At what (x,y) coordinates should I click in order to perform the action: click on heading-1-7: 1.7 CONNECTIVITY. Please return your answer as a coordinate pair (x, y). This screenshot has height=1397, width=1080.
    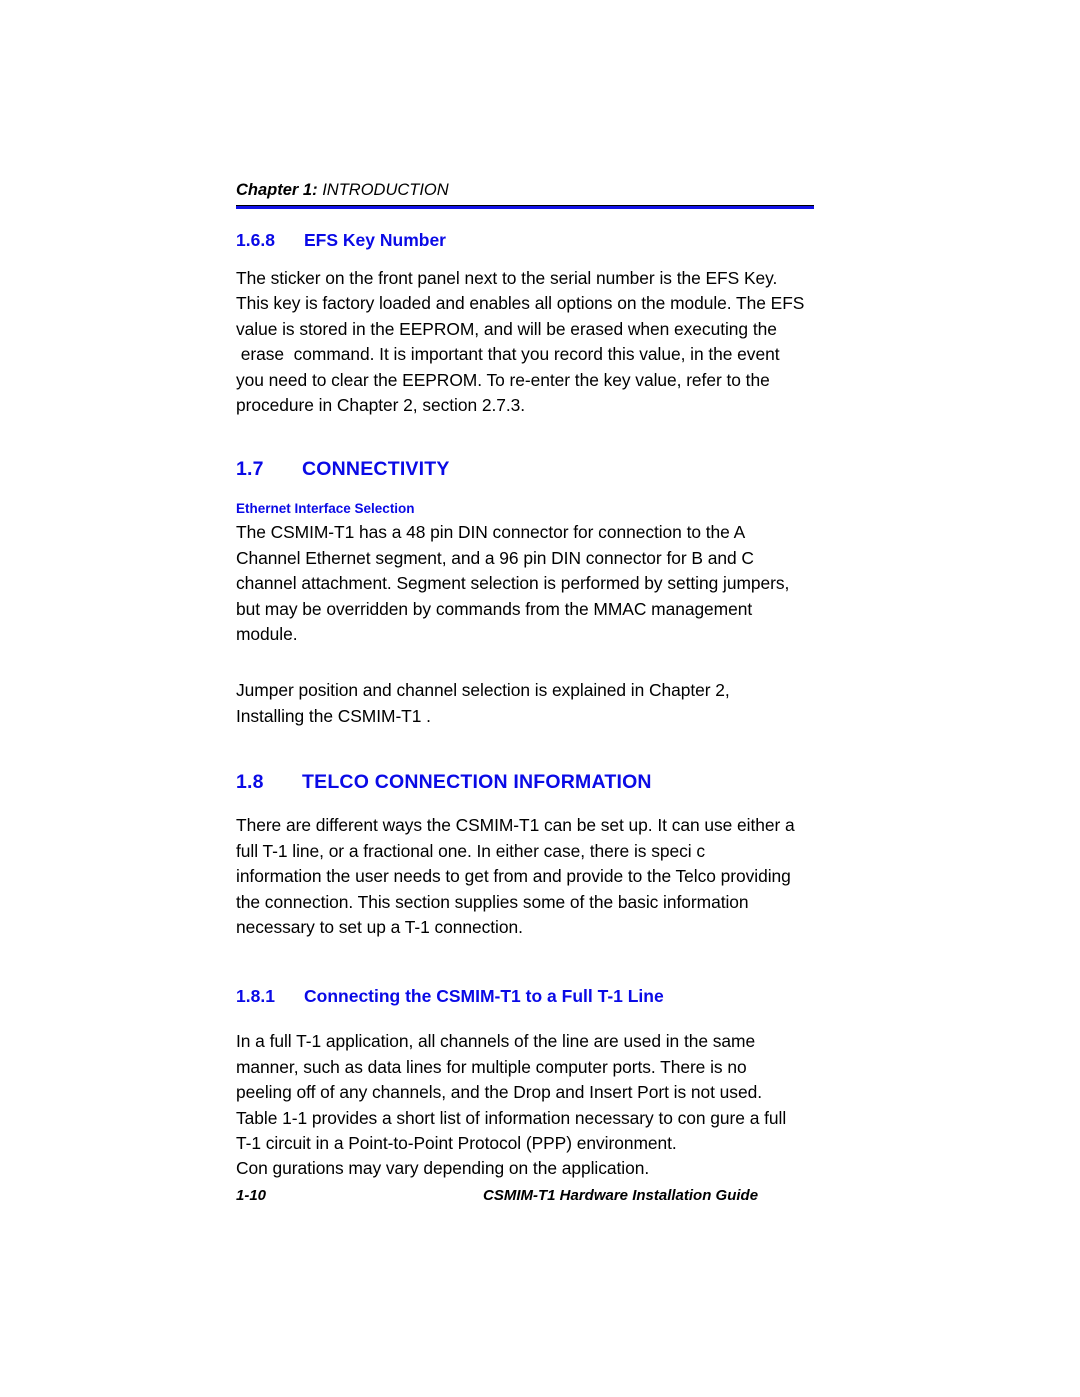
    Looking at the image, I should click on (566, 469).